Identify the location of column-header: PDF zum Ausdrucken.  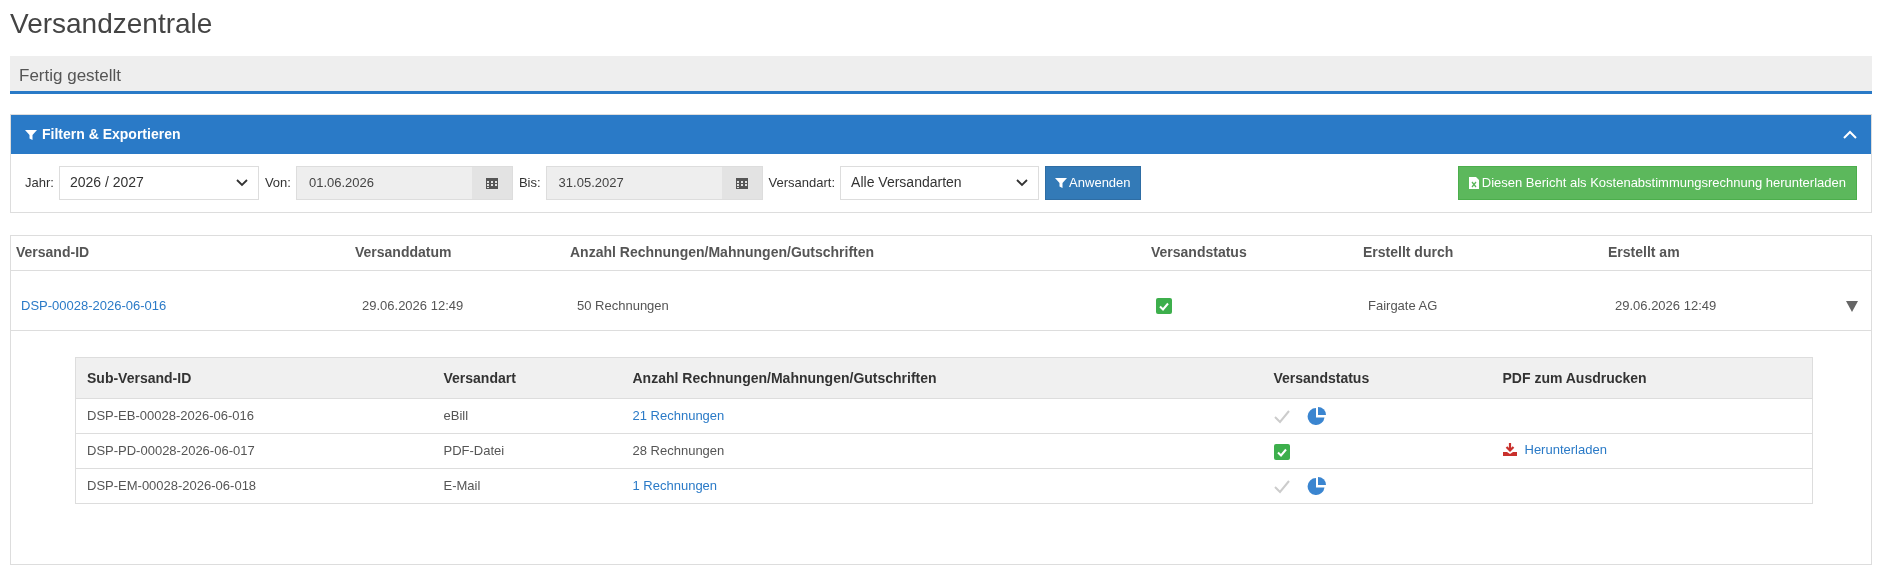
(1652, 378).